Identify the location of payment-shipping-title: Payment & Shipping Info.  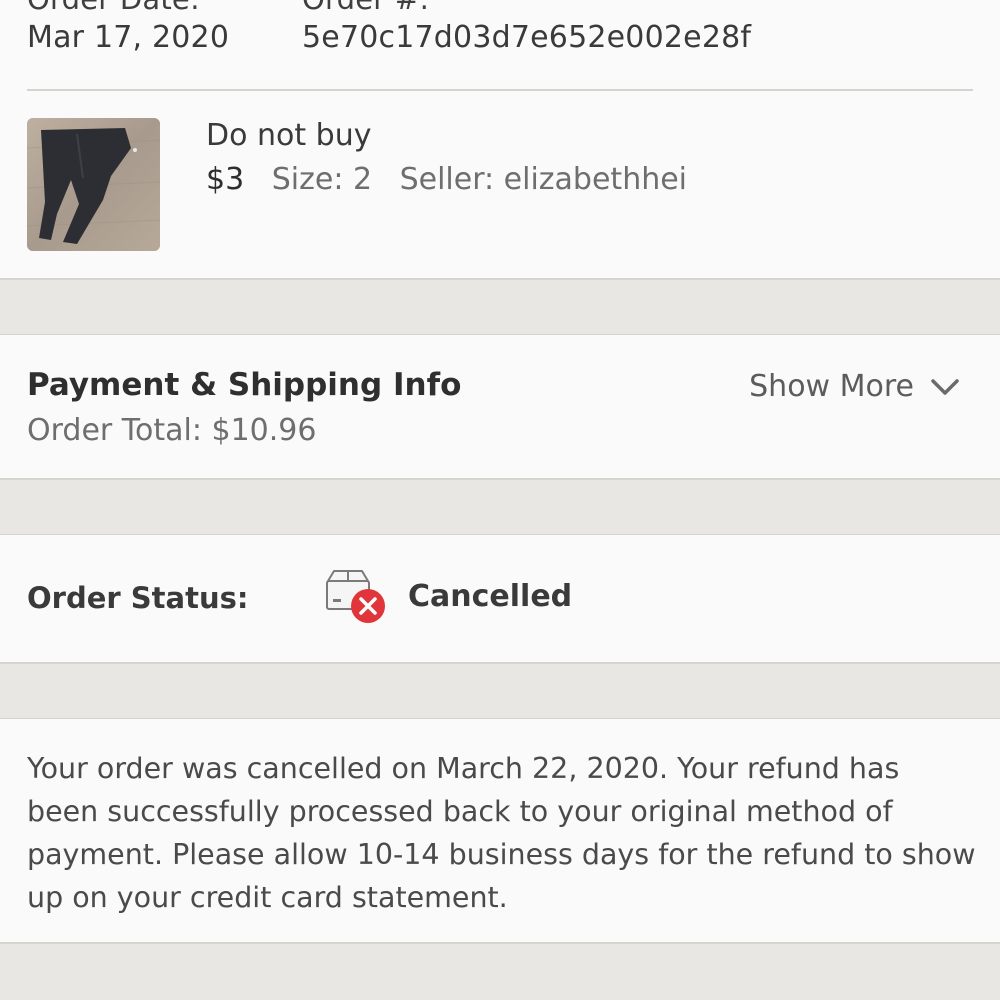
(244, 385).